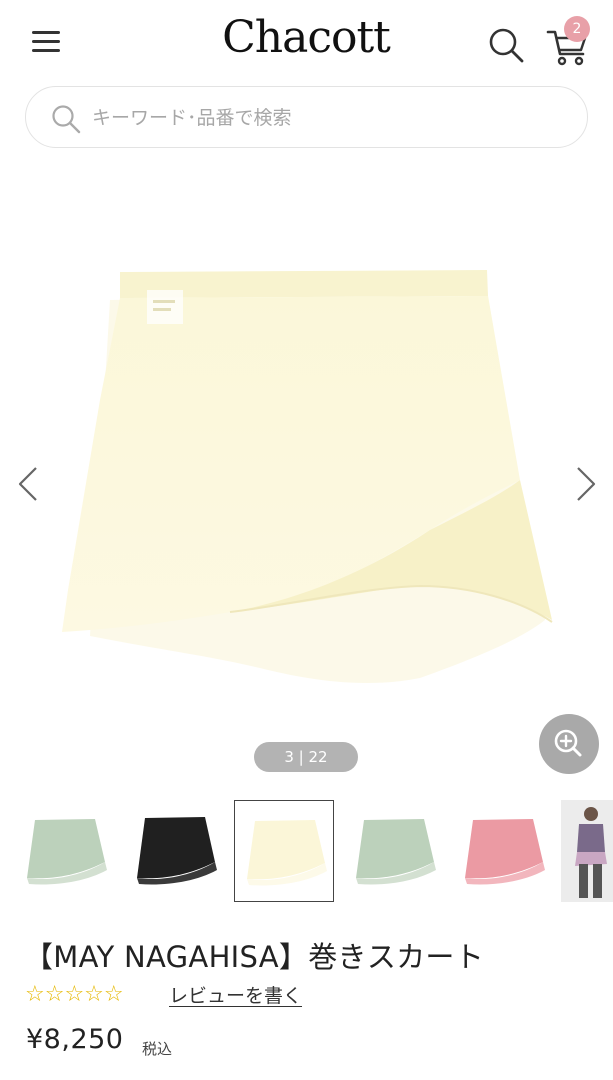 This screenshot has height=1080, width=613. I want to click on search-bar, so click(306, 117).